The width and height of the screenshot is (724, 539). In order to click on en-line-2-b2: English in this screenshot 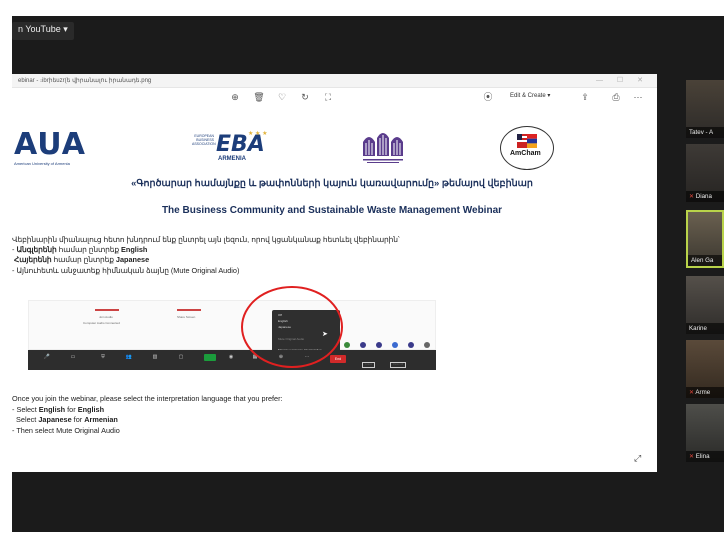, I will do `click(91, 409)`.